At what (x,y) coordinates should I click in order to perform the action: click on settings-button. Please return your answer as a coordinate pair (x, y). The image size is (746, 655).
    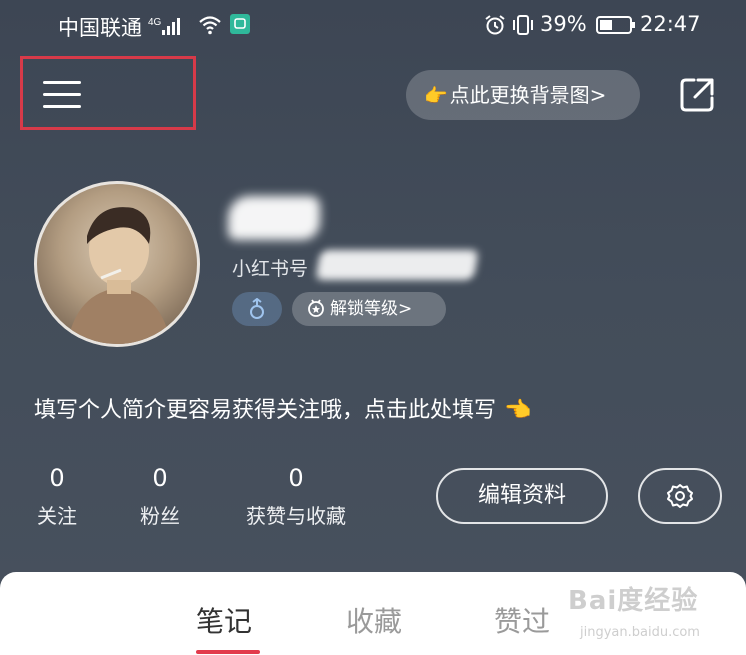
    Looking at the image, I should click on (680, 496).